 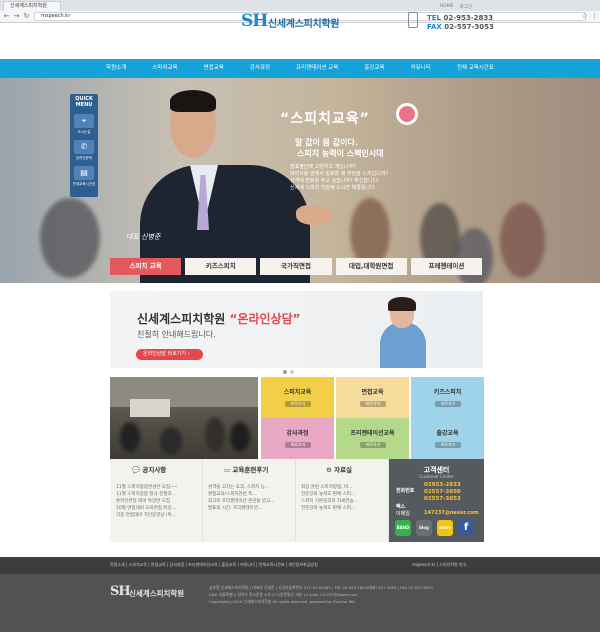 What do you see at coordinates (84, 184) in the screenshot?
I see `quick-item-timetable: 전체교육시간표` at bounding box center [84, 184].